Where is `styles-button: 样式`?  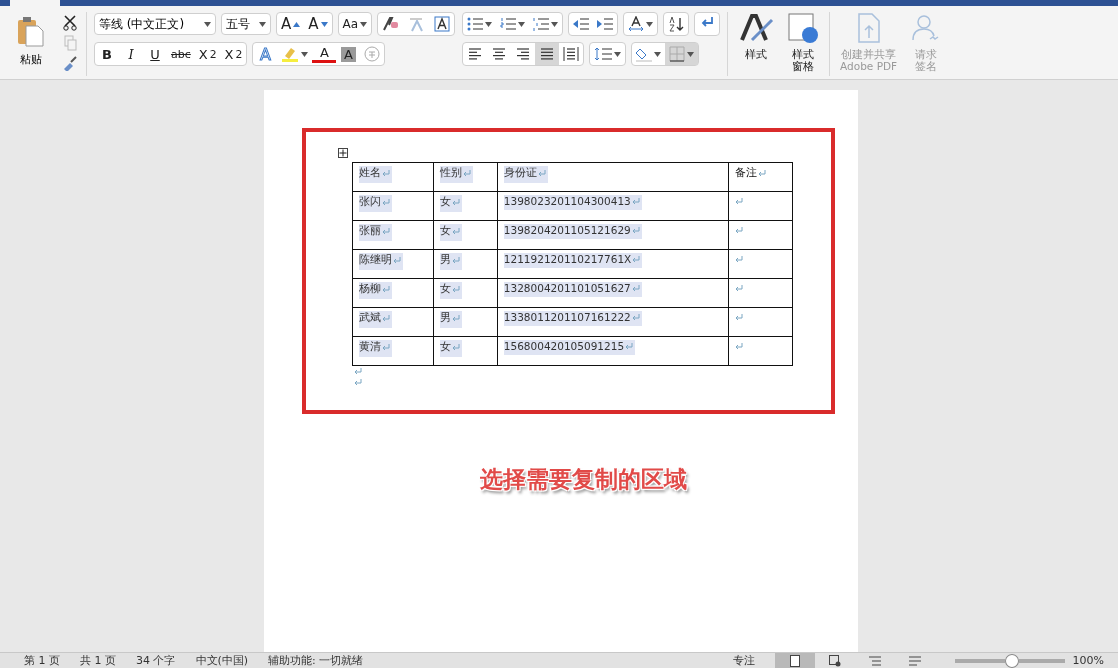 styles-button: 样式 is located at coordinates (756, 36).